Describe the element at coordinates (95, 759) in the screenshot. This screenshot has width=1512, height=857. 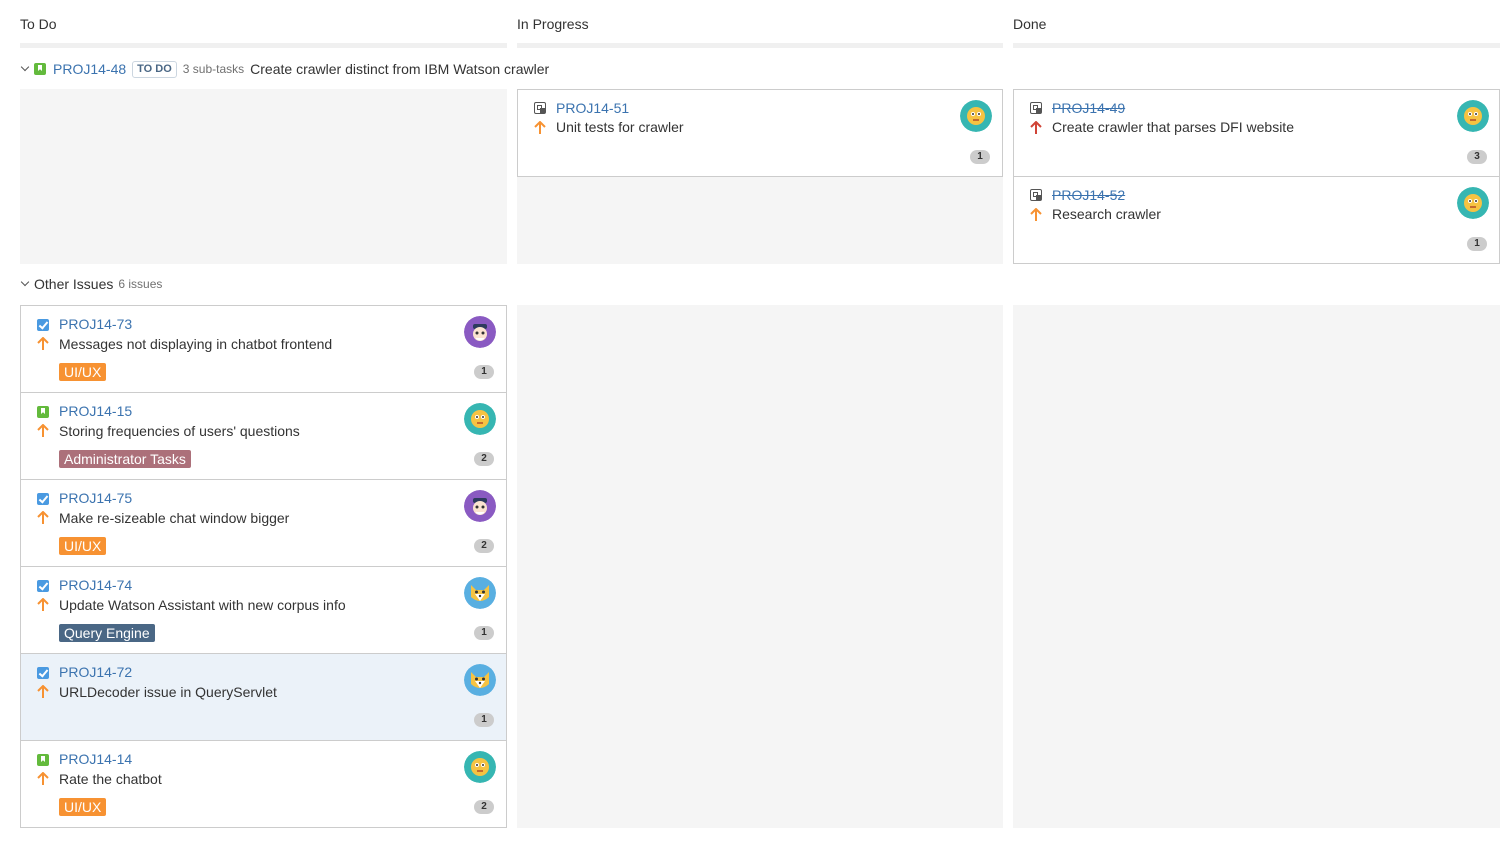
I see `issue-key: PROJ14-14` at that location.